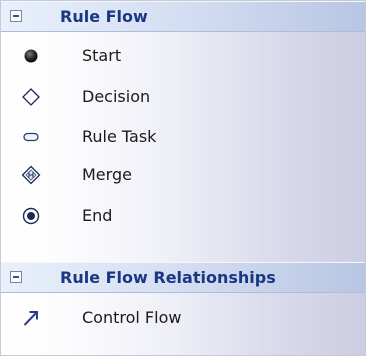 Image resolution: width=366 pixels, height=356 pixels. What do you see at coordinates (183, 175) in the screenshot?
I see `toolbox-item-merge: Merge` at bounding box center [183, 175].